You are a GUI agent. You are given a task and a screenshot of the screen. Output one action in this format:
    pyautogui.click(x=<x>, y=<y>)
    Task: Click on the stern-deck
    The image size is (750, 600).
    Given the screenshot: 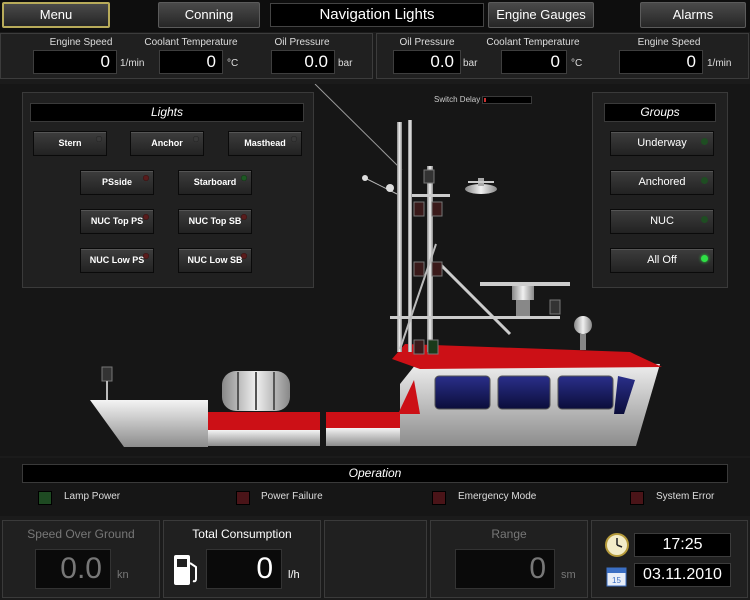 What is the action you would take?
    pyautogui.click(x=149, y=423)
    